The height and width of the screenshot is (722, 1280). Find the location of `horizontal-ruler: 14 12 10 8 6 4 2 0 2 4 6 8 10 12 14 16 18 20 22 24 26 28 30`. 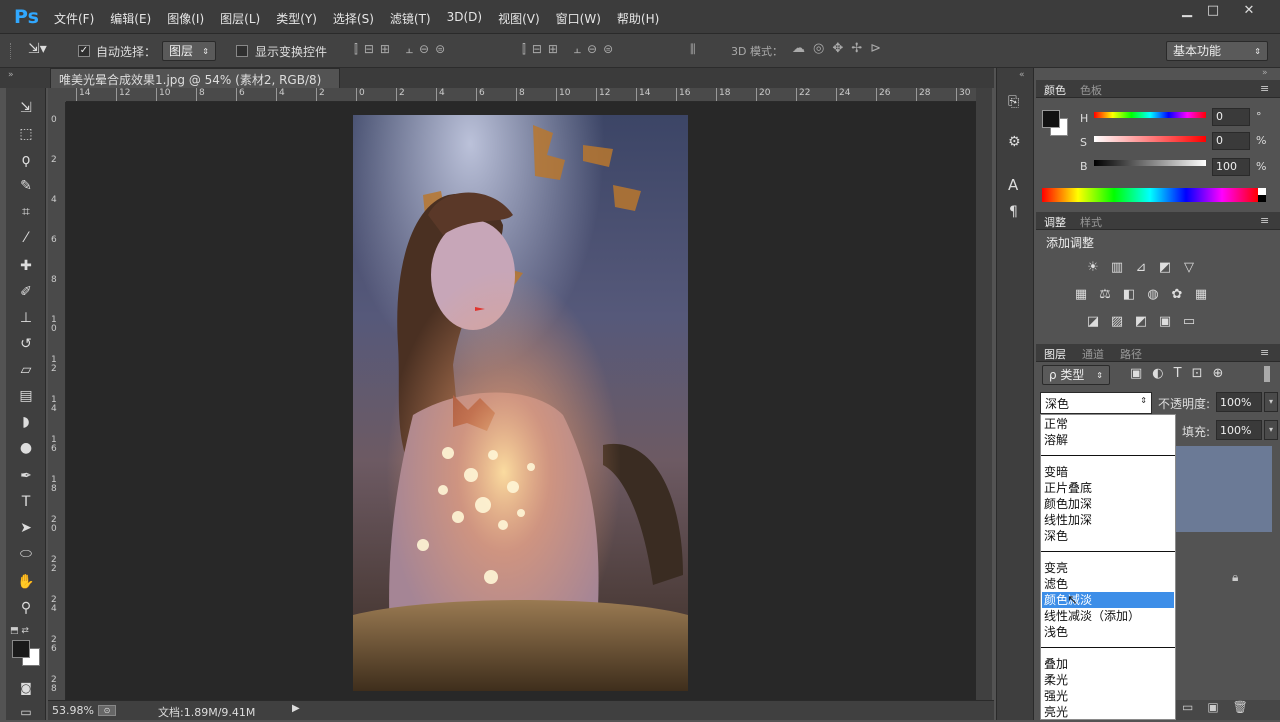

horizontal-ruler: 14 12 10 8 6 4 2 0 2 4 6 8 10 12 14 16 18 20 22 24 26 28 30 is located at coordinates (521, 95).